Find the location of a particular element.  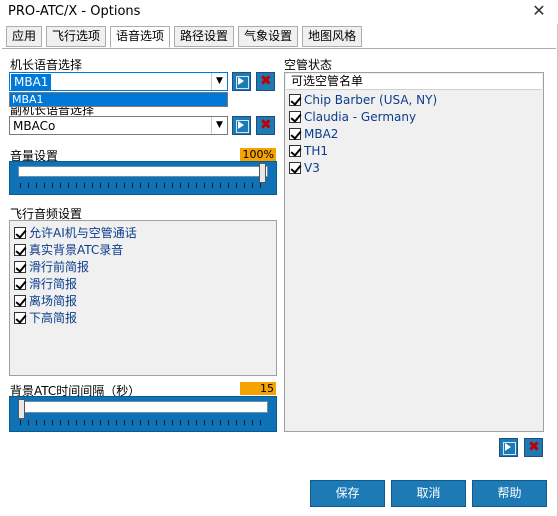

title-bar: PRO-ATC/X - Options ✕ is located at coordinates (279, 12).